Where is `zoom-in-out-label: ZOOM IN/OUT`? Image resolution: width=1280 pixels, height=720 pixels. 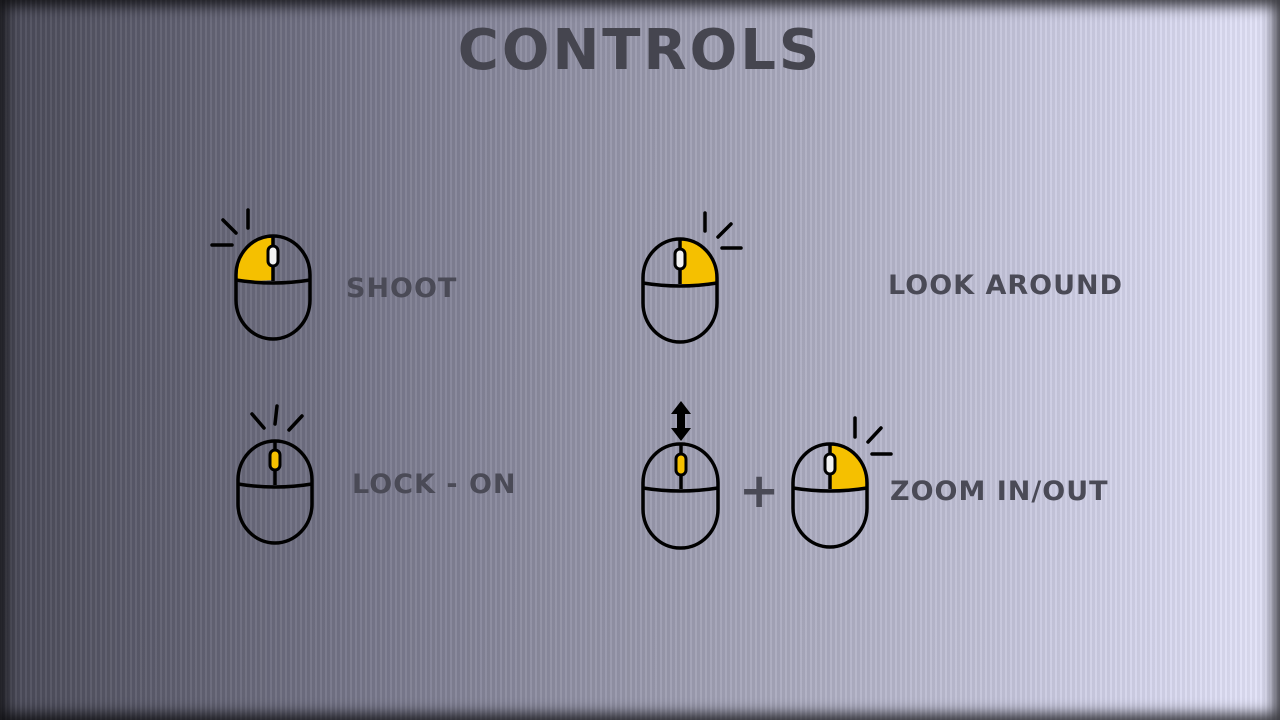 zoom-in-out-label: ZOOM IN/OUT is located at coordinates (999, 491).